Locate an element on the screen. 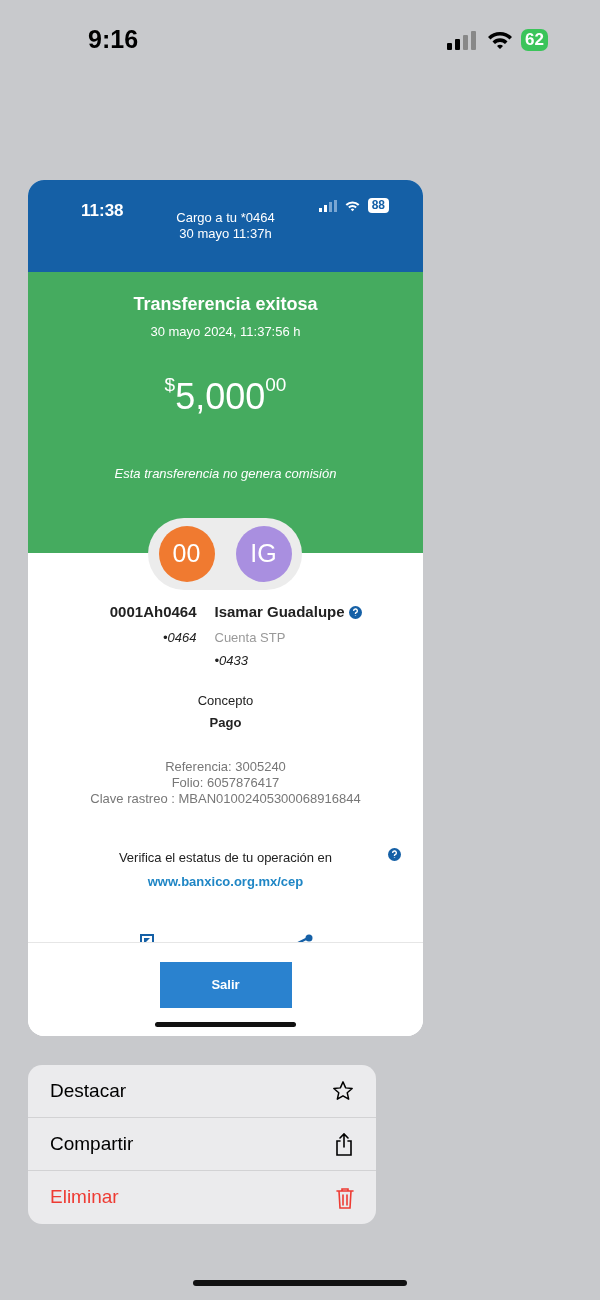  document-icon is located at coordinates (147, 939).